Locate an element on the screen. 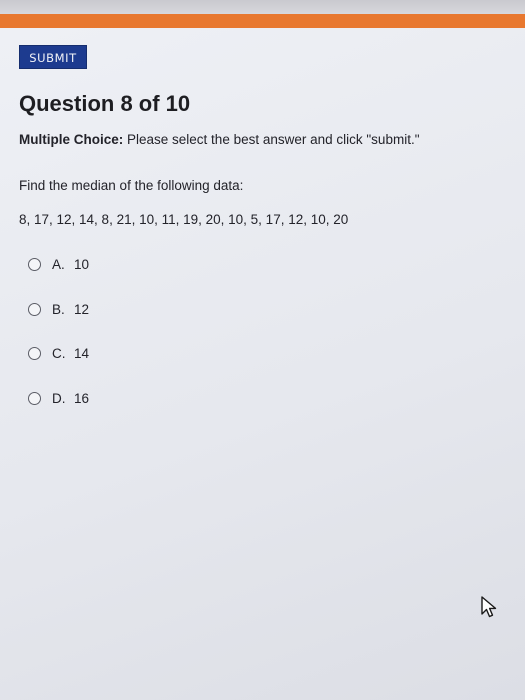 Image resolution: width=525 pixels, height=700 pixels. option-letter: A. is located at coordinates (58, 264).